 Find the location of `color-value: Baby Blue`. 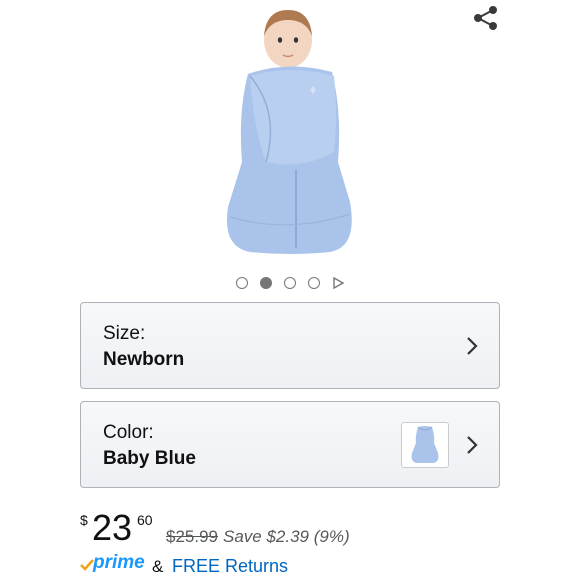

color-value: Baby Blue is located at coordinates (149, 458).